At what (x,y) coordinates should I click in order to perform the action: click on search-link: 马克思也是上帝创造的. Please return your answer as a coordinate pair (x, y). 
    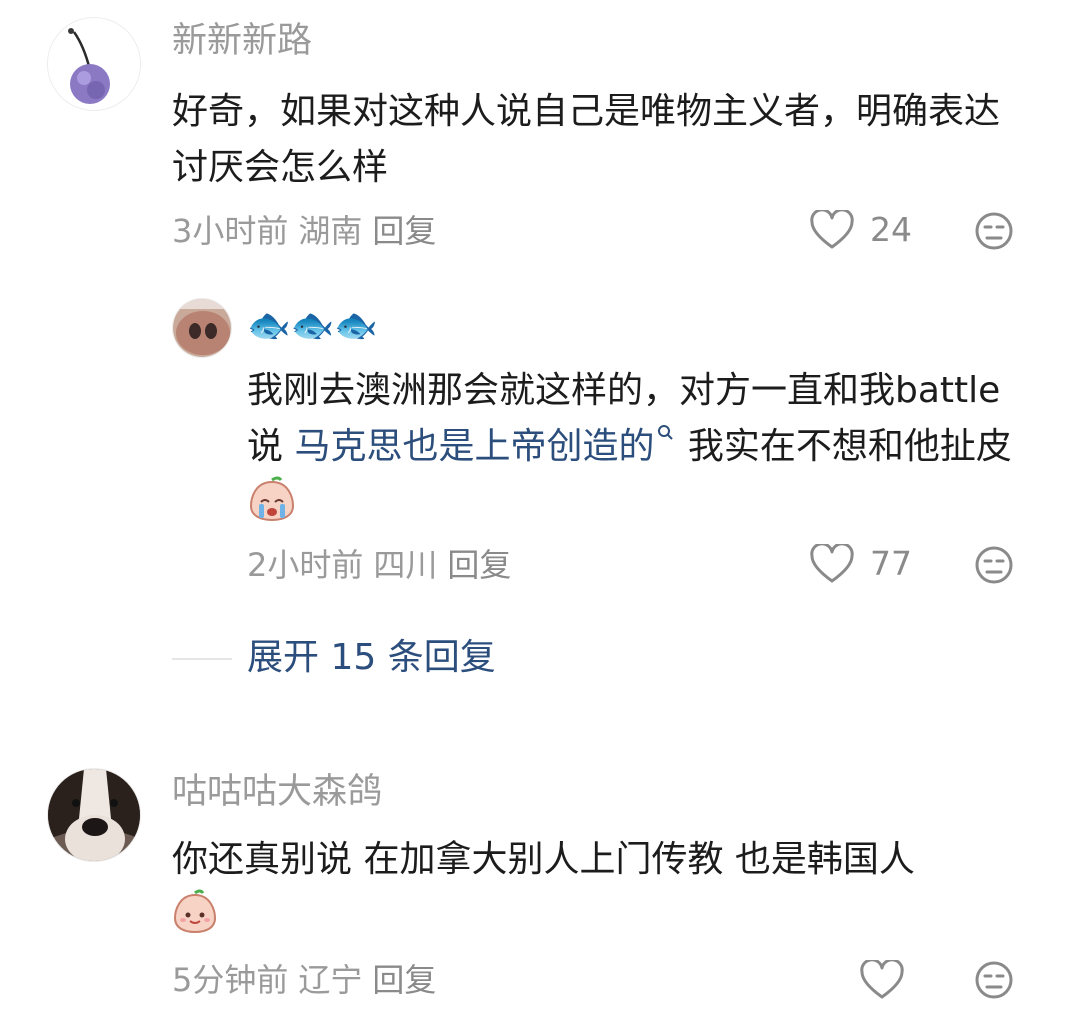
    Looking at the image, I should click on (485, 446).